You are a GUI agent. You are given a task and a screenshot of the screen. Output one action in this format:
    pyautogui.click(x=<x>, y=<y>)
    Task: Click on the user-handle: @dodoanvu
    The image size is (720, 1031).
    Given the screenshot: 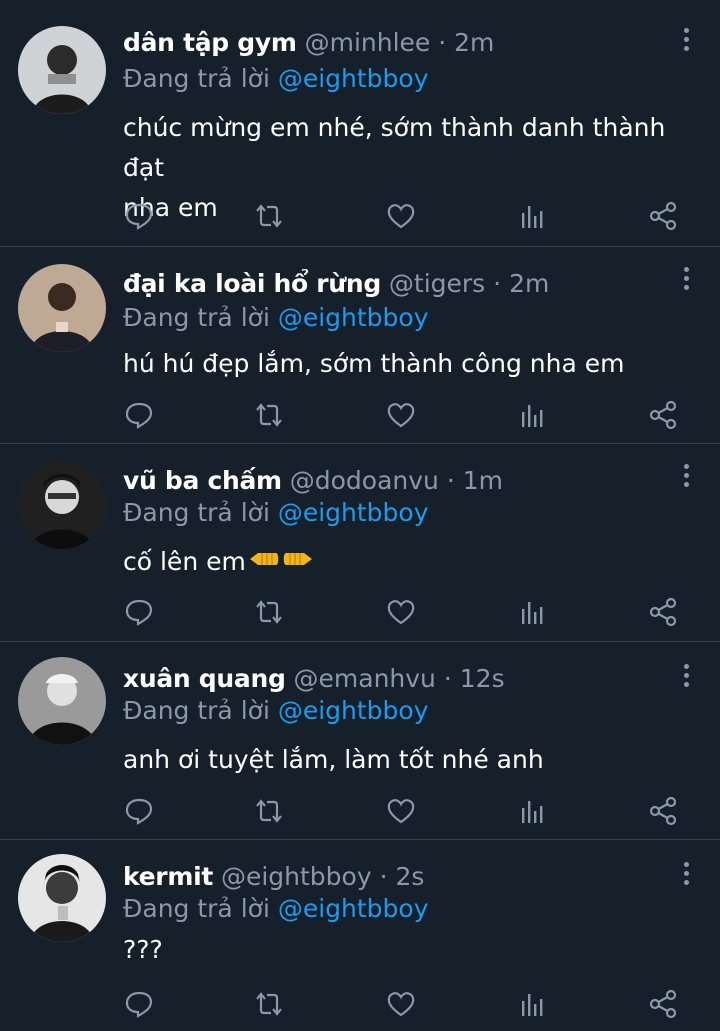 What is the action you would take?
    pyautogui.click(x=364, y=480)
    